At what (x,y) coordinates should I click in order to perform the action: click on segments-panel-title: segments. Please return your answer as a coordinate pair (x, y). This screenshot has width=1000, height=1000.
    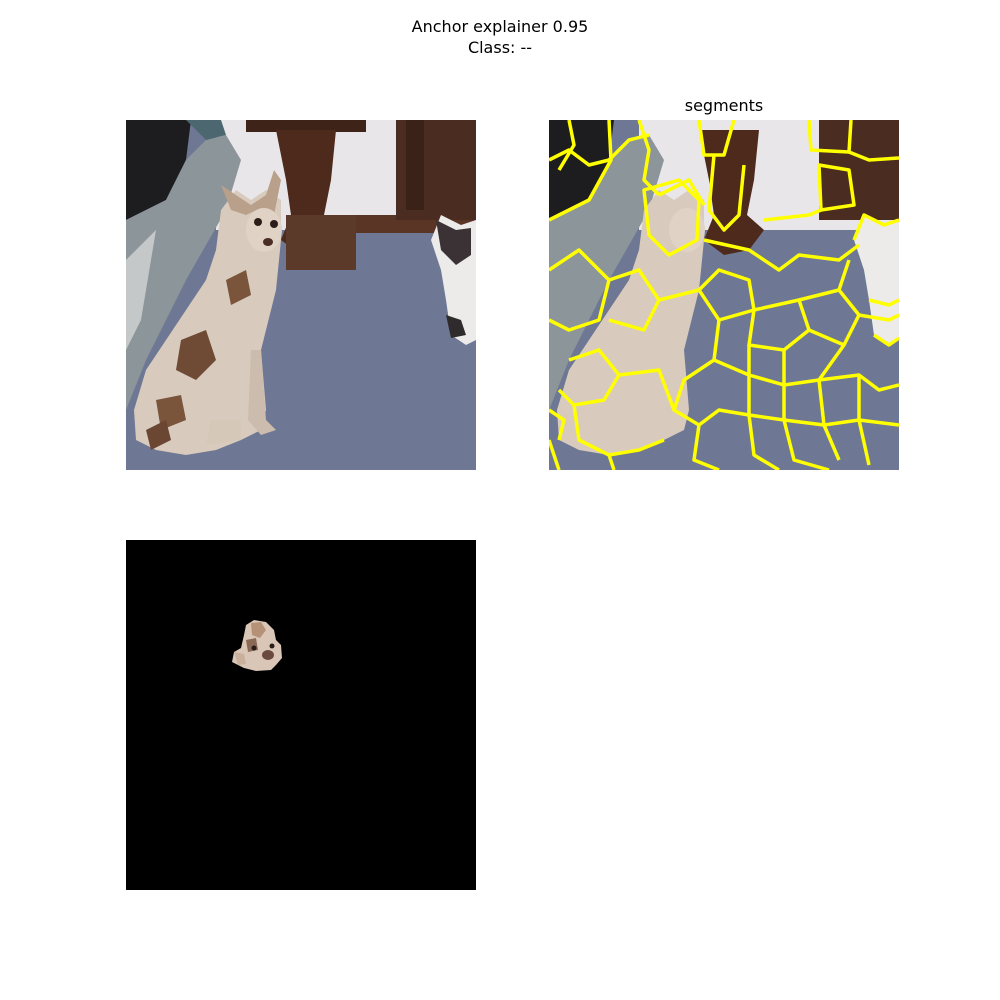
    Looking at the image, I should click on (724, 105).